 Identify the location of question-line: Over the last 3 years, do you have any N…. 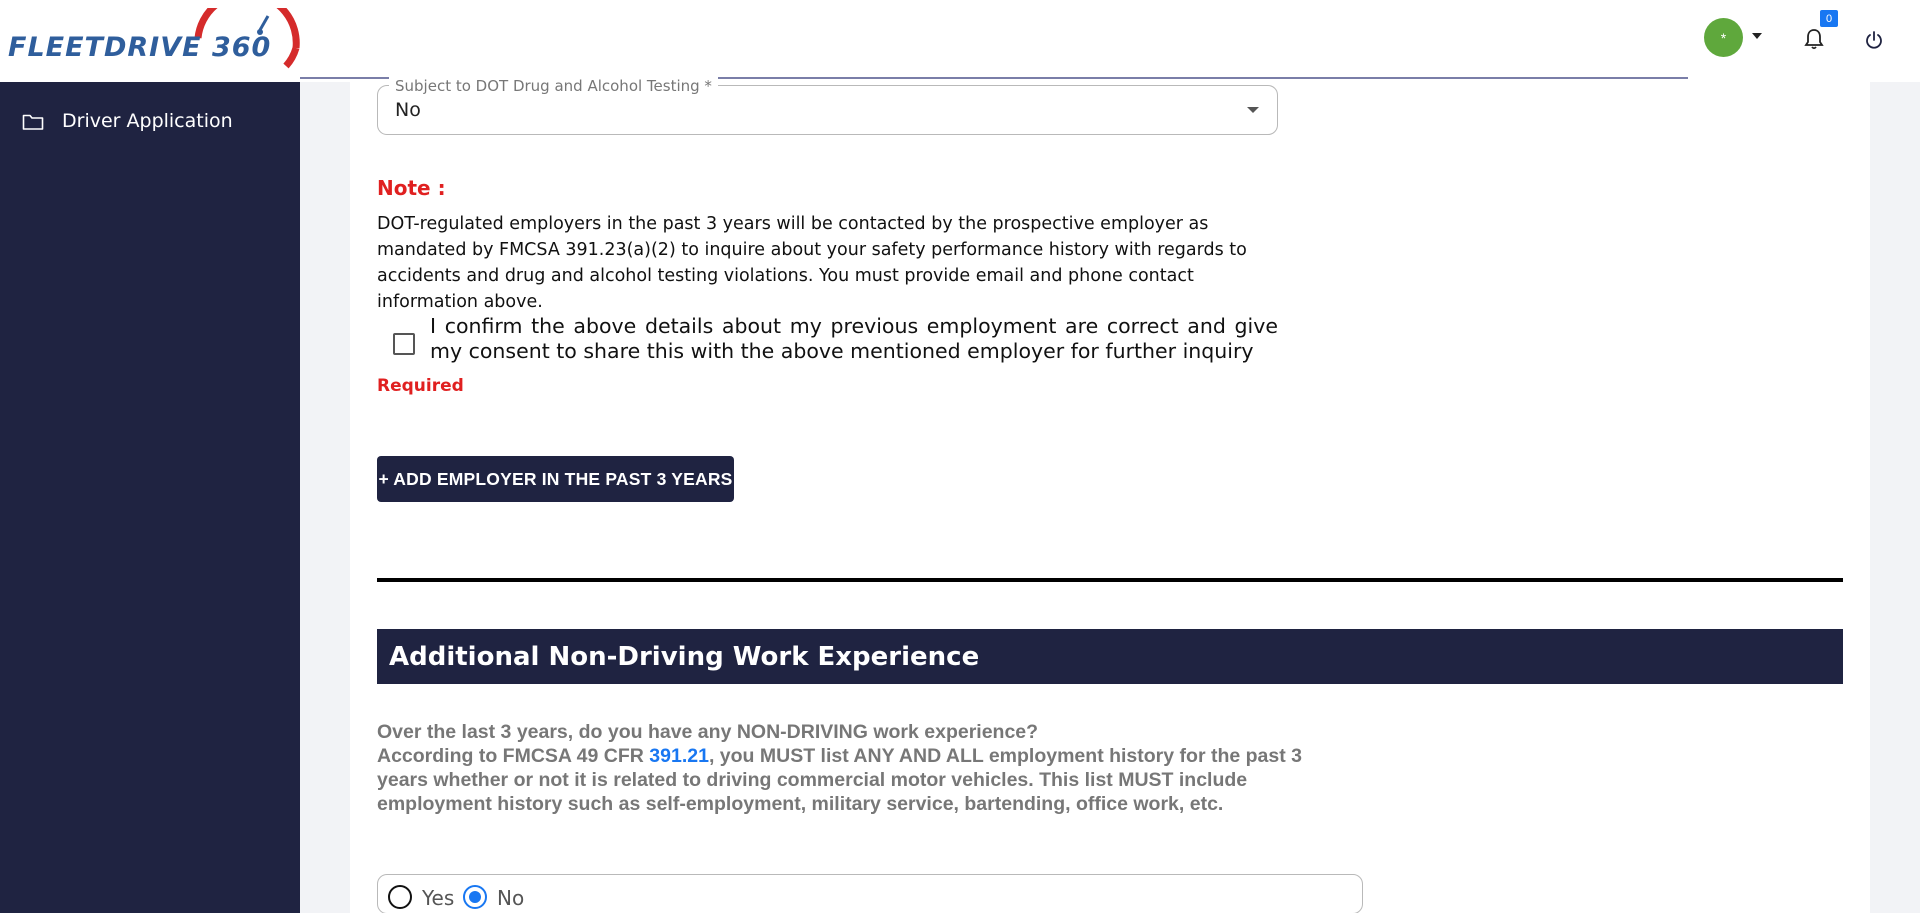
(708, 732).